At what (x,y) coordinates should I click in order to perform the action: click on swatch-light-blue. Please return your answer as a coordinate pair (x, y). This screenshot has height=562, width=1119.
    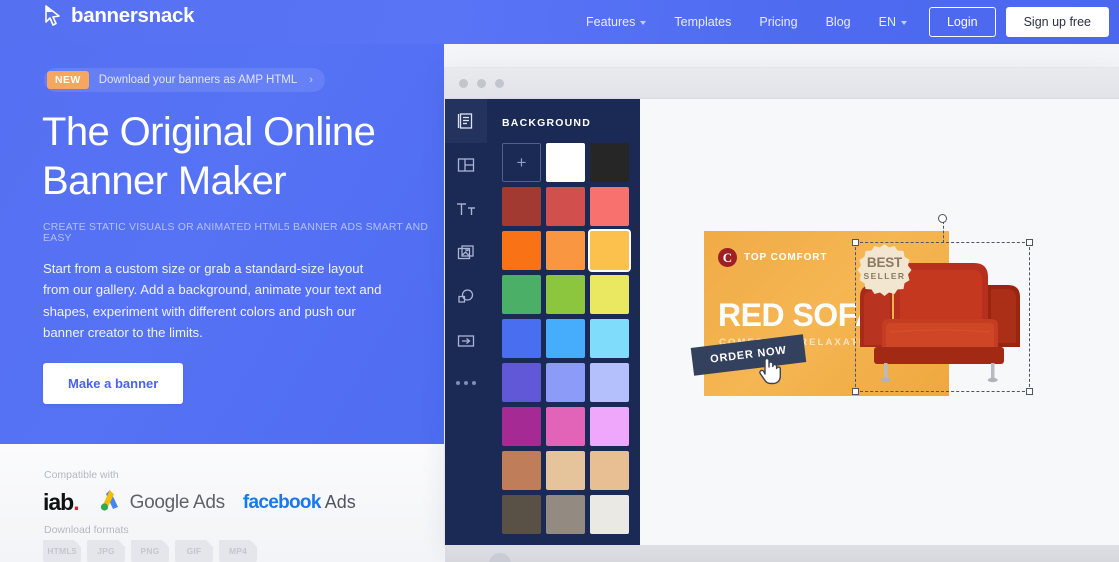
    Looking at the image, I should click on (609, 338).